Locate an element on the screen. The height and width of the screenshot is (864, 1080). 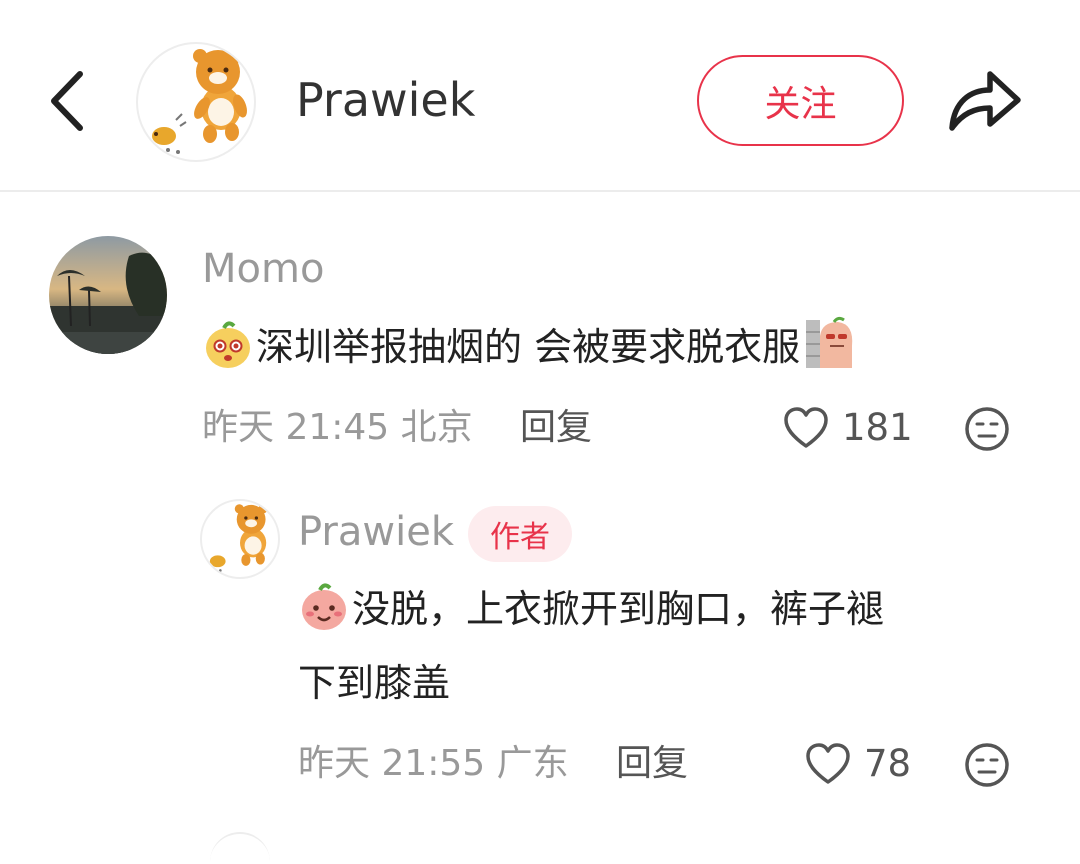
comment-meta: 昨天 21:45 北京 is located at coordinates (337, 427).